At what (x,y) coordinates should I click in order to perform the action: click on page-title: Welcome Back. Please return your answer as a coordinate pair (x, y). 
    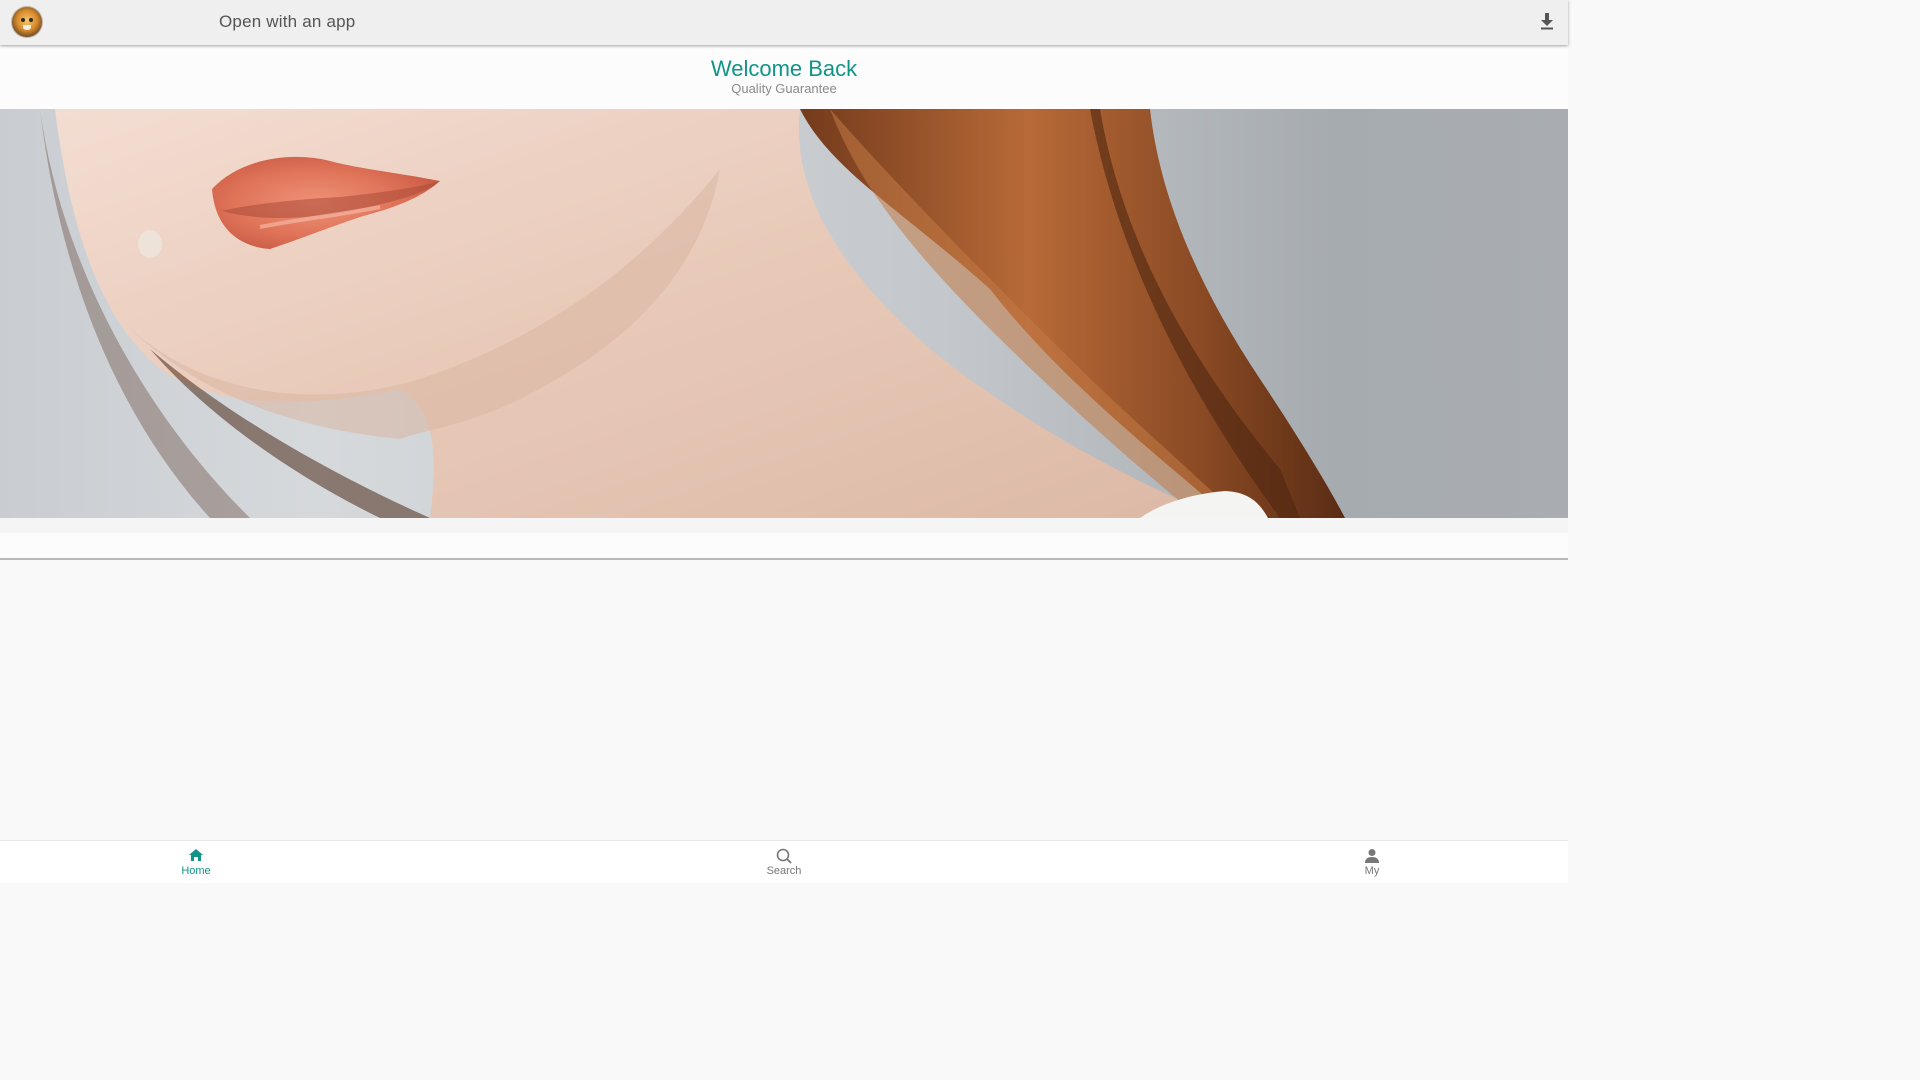
    Looking at the image, I should click on (784, 68).